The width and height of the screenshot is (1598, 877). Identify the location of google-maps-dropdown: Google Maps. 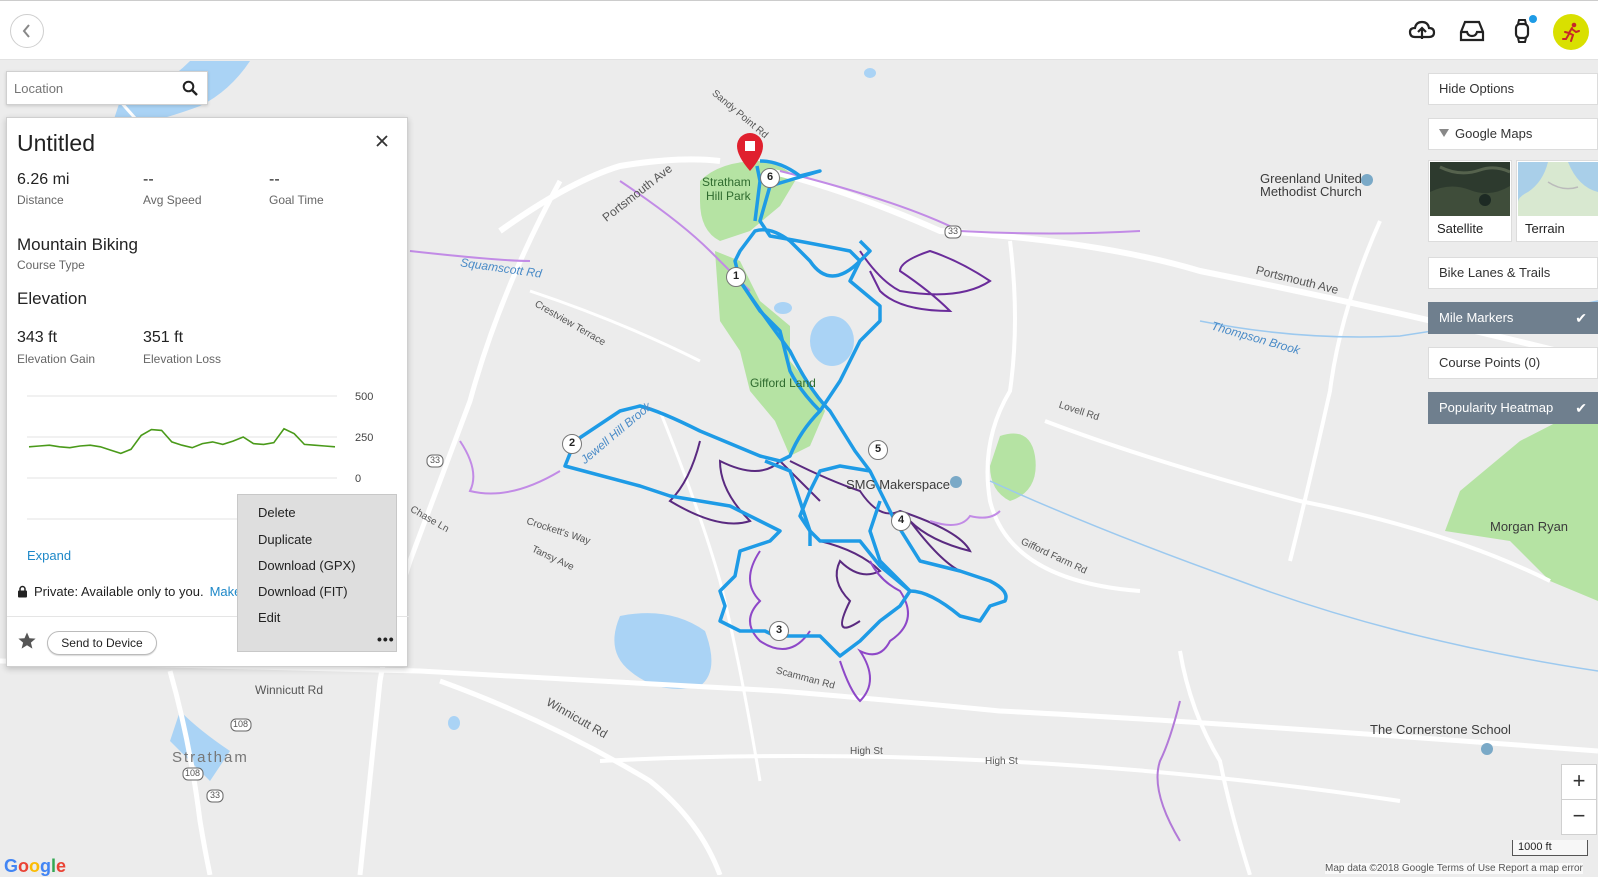
(1513, 134).